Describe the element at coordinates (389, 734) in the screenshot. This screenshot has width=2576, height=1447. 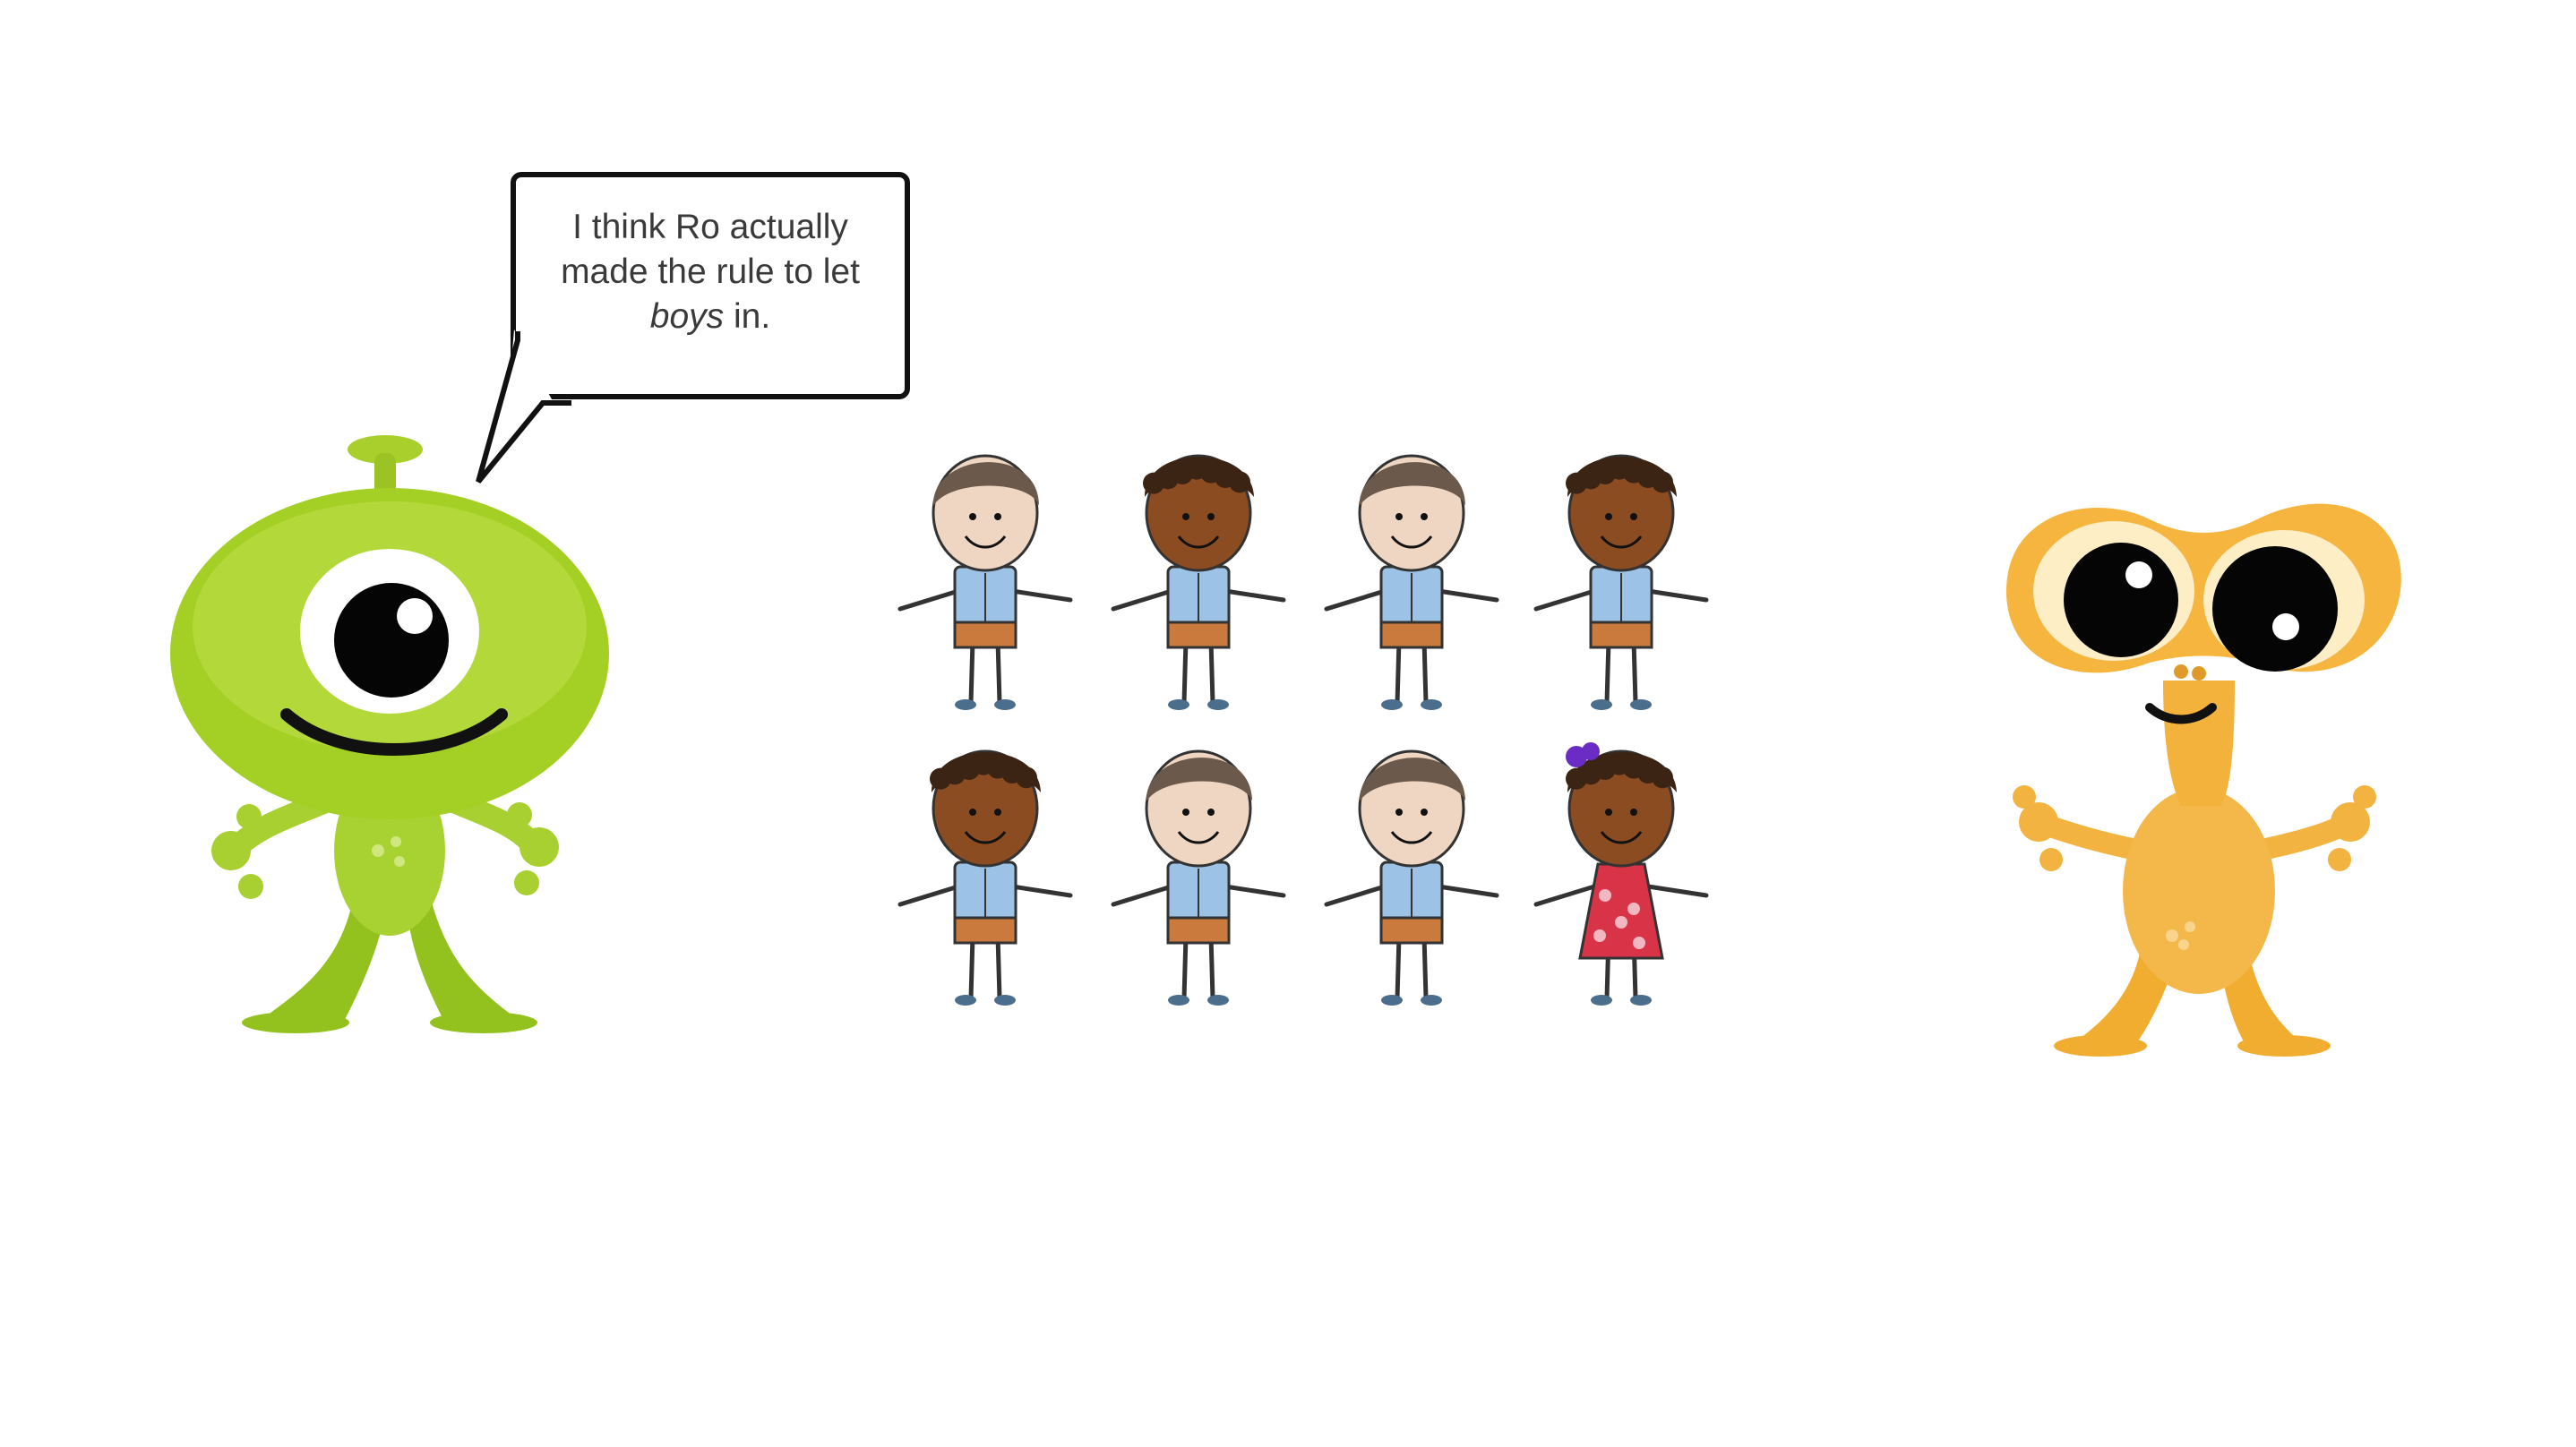
I see `green-one-eyed-alien-icon` at that location.